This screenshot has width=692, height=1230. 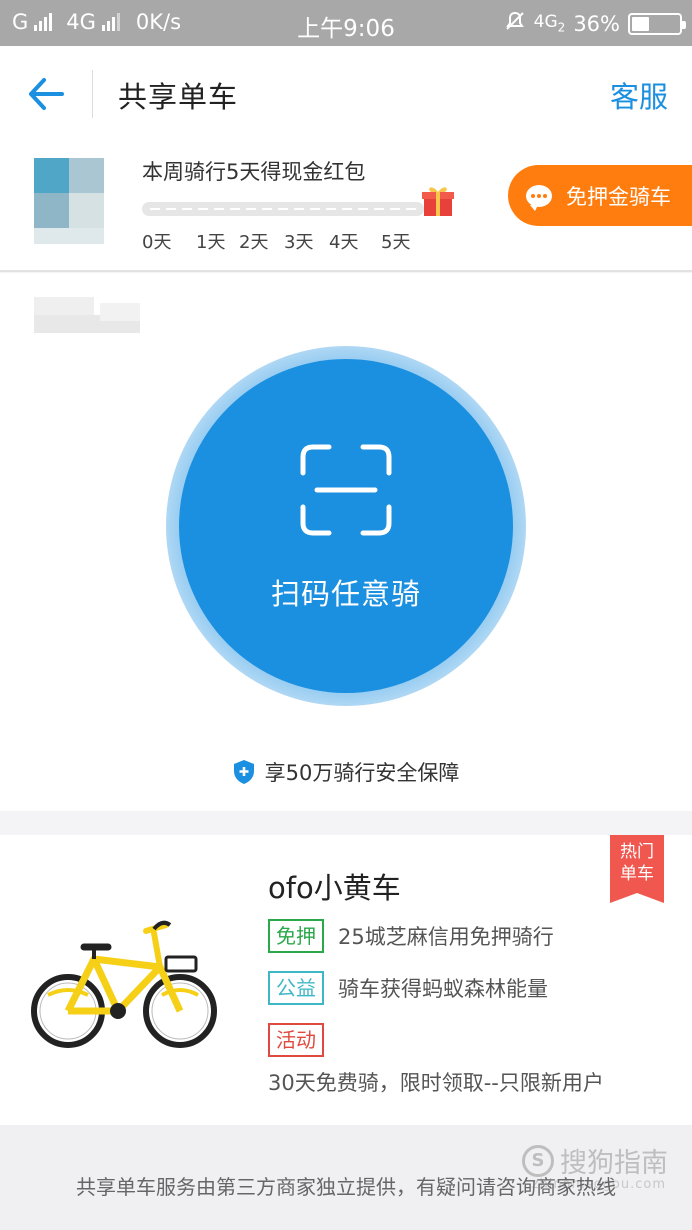 What do you see at coordinates (254, 172) in the screenshot?
I see `weekly-reward-title: 本周骑行5天得现金红包` at bounding box center [254, 172].